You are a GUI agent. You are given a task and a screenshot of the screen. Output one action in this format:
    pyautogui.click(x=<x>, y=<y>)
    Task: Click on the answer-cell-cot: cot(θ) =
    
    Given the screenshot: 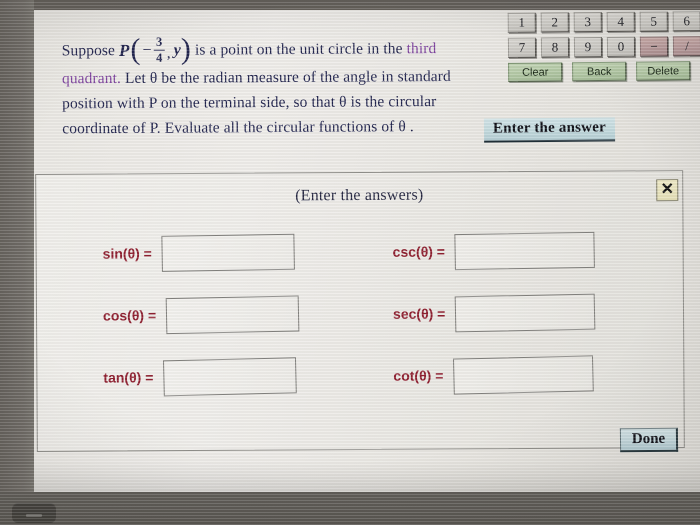 What is the action you would take?
    pyautogui.click(x=529, y=375)
    